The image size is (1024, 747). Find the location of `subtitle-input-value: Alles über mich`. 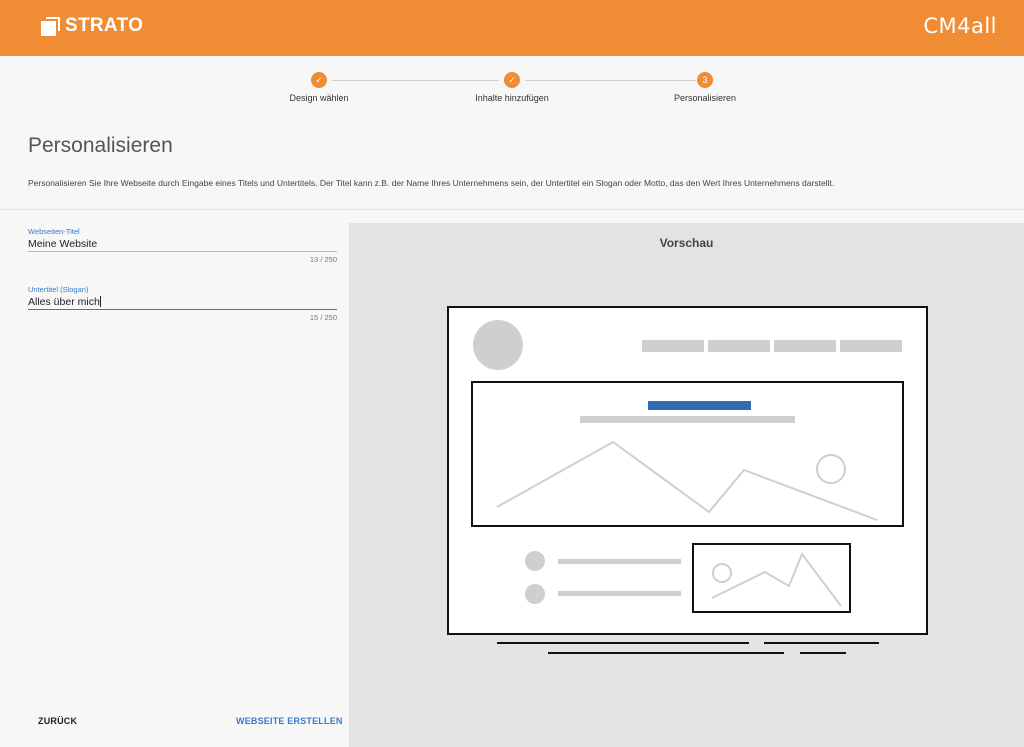

subtitle-input-value: Alles über mich is located at coordinates (64, 302).